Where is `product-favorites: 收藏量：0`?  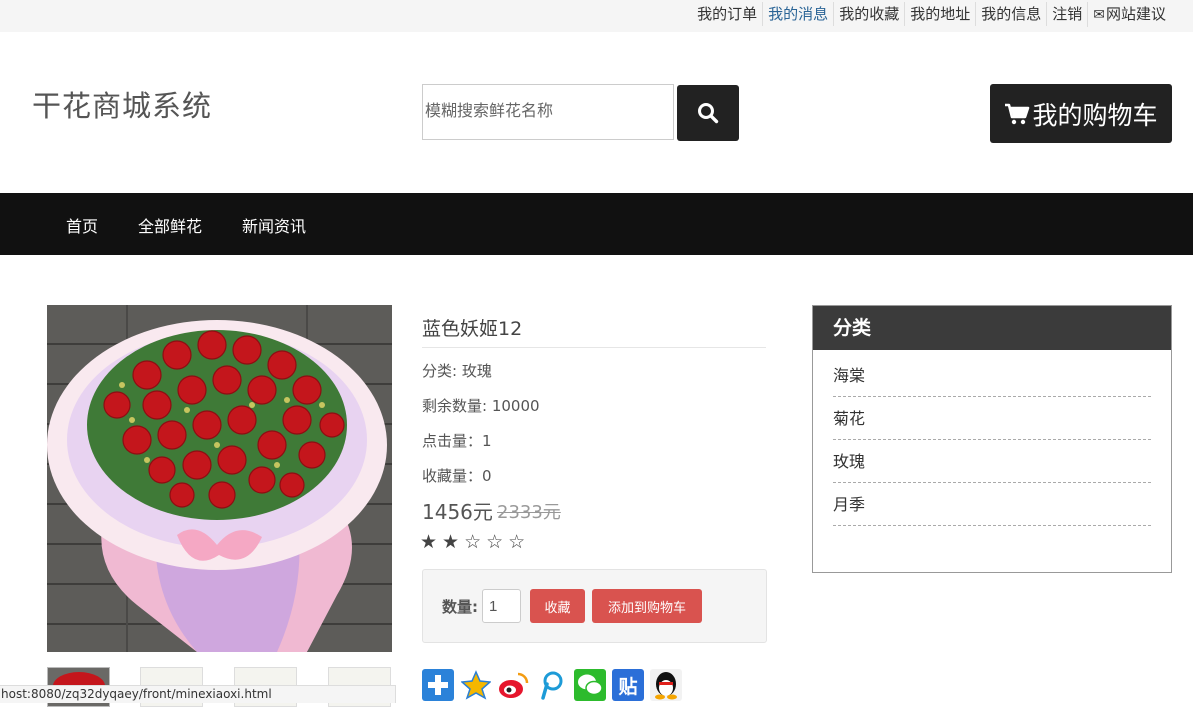
product-favorites: 收藏量：0 is located at coordinates (457, 476).